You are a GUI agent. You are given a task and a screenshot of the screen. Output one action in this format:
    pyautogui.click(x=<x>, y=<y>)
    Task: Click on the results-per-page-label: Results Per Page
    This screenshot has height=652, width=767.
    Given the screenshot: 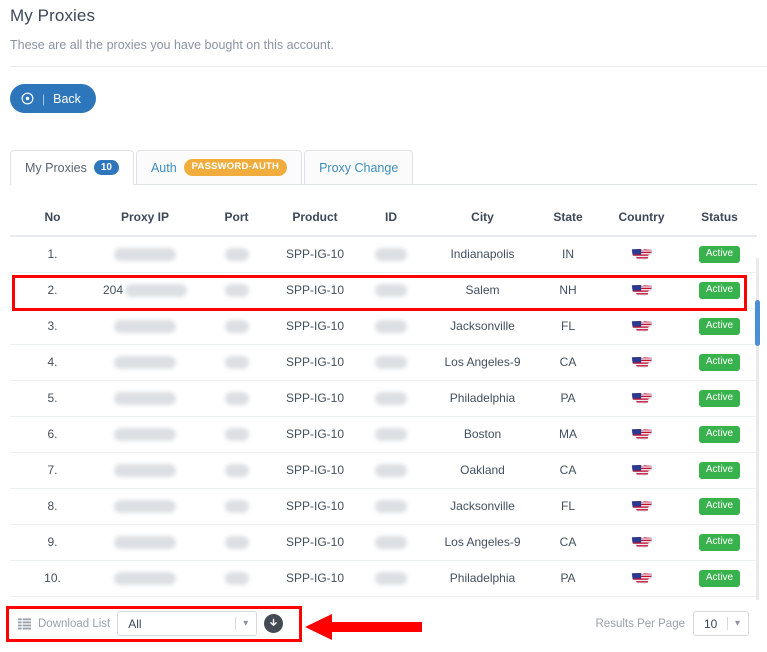 What is the action you would take?
    pyautogui.click(x=640, y=623)
    